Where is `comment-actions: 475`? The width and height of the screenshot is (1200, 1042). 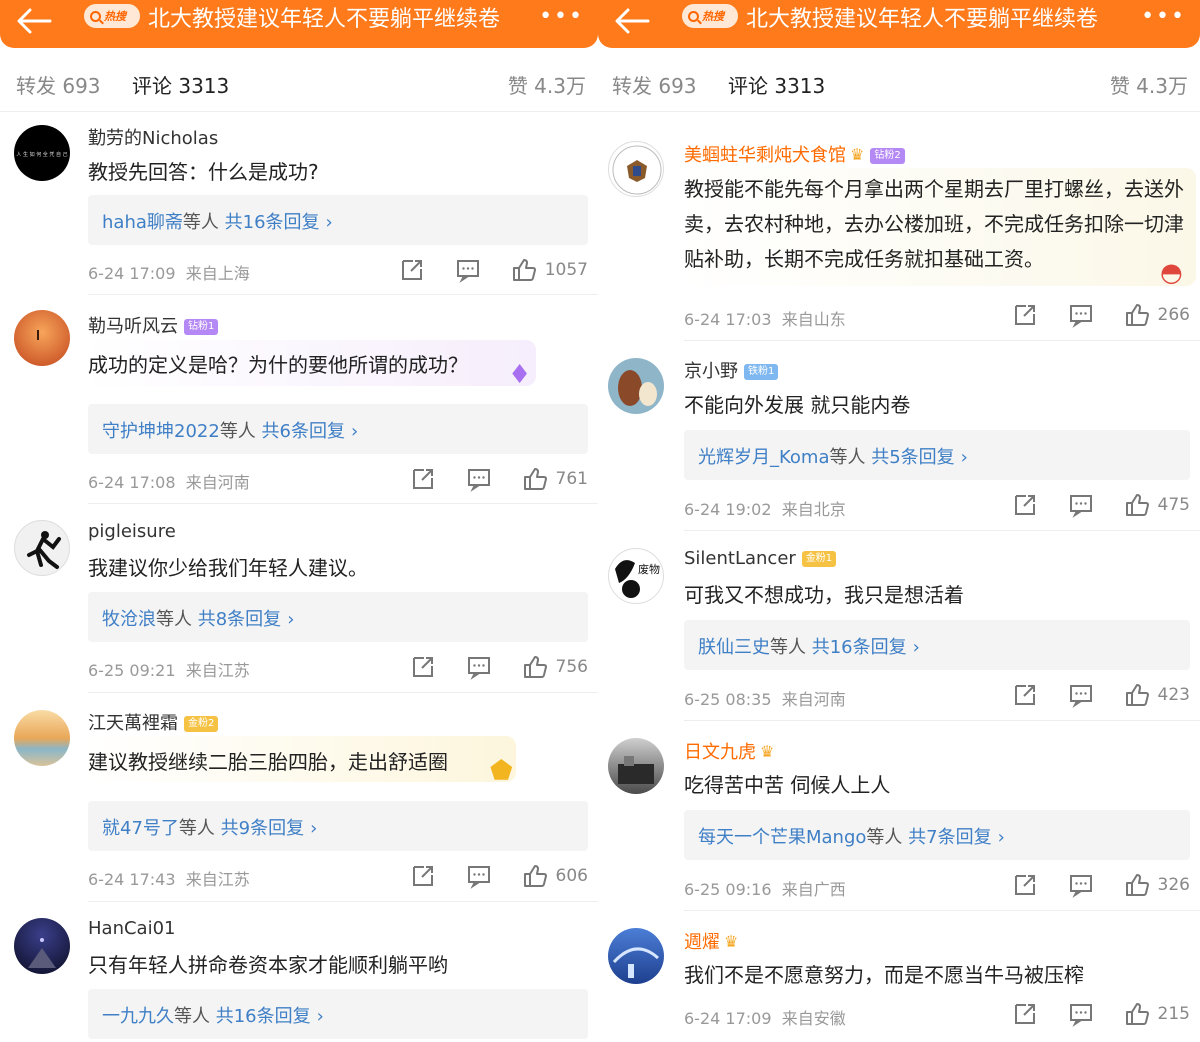 comment-actions: 475 is located at coordinates (1086, 505).